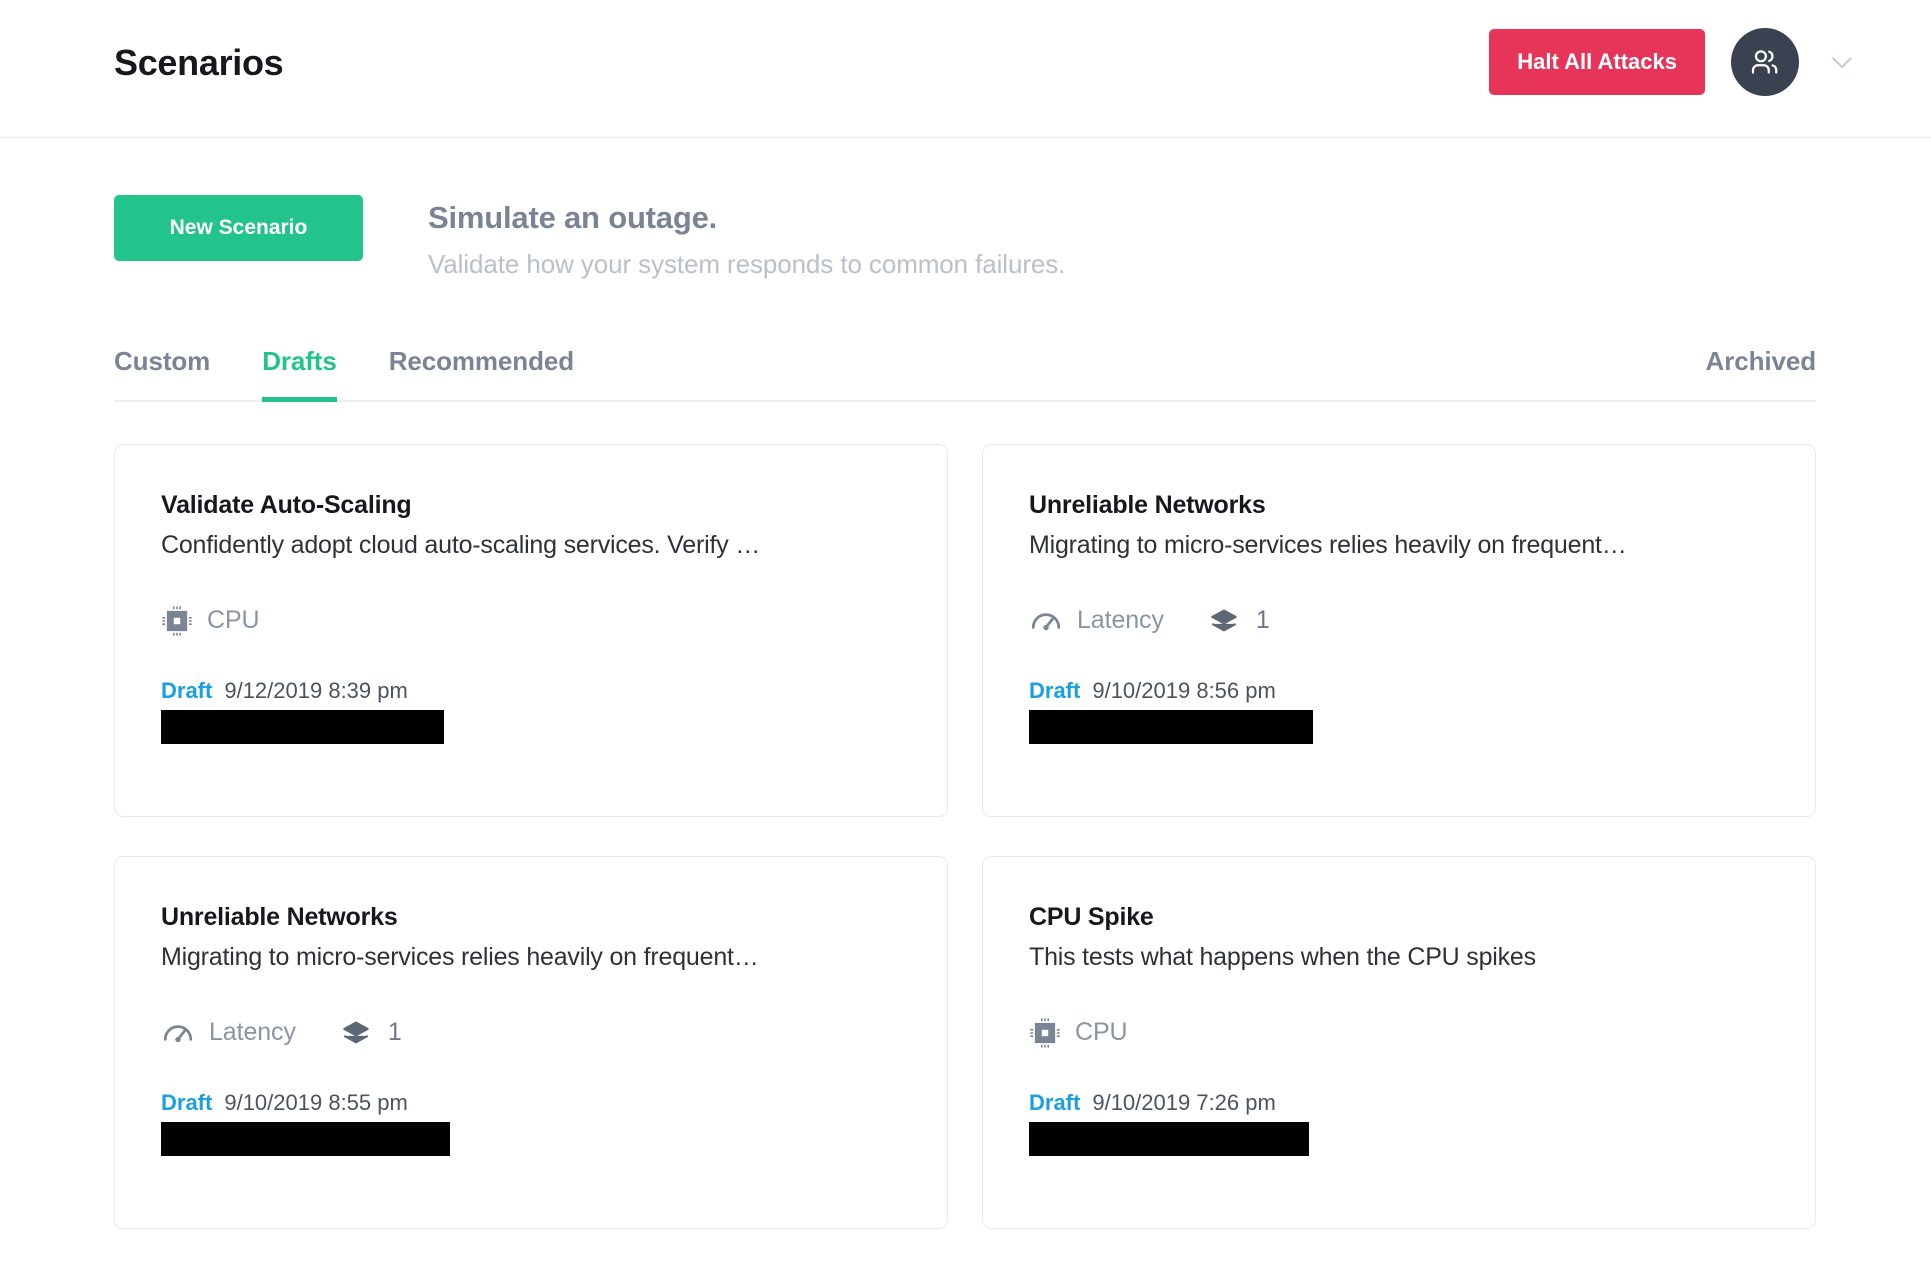 The height and width of the screenshot is (1284, 1931). I want to click on card-title: CPU Spike, so click(1091, 916).